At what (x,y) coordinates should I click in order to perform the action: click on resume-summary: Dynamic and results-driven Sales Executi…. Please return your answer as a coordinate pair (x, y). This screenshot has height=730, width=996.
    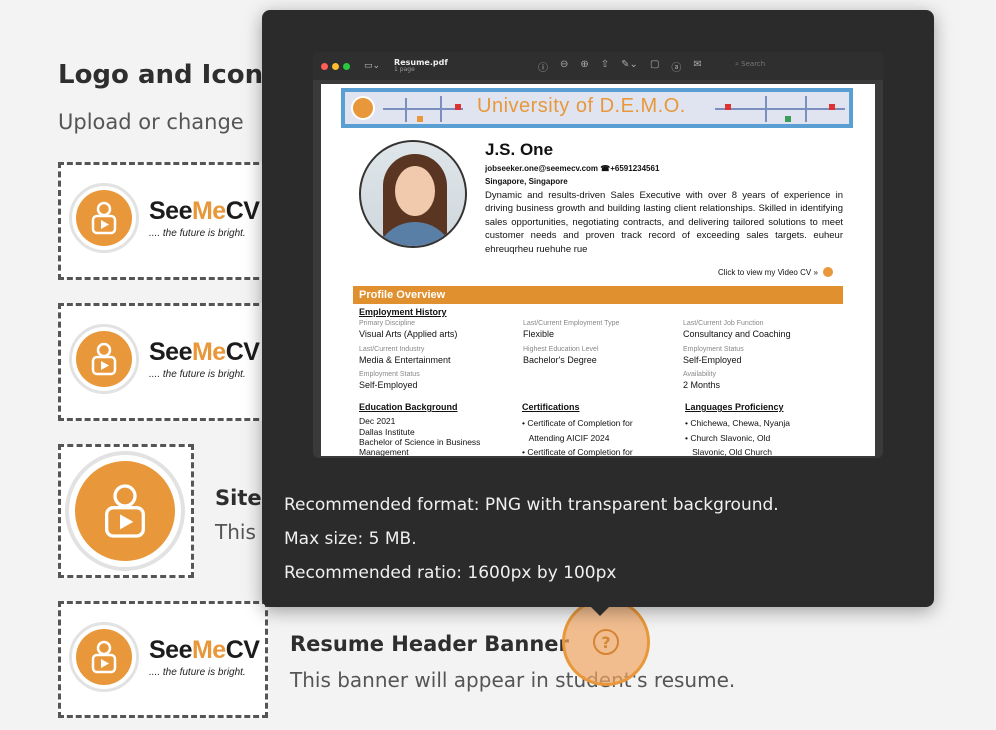
    Looking at the image, I should click on (664, 222).